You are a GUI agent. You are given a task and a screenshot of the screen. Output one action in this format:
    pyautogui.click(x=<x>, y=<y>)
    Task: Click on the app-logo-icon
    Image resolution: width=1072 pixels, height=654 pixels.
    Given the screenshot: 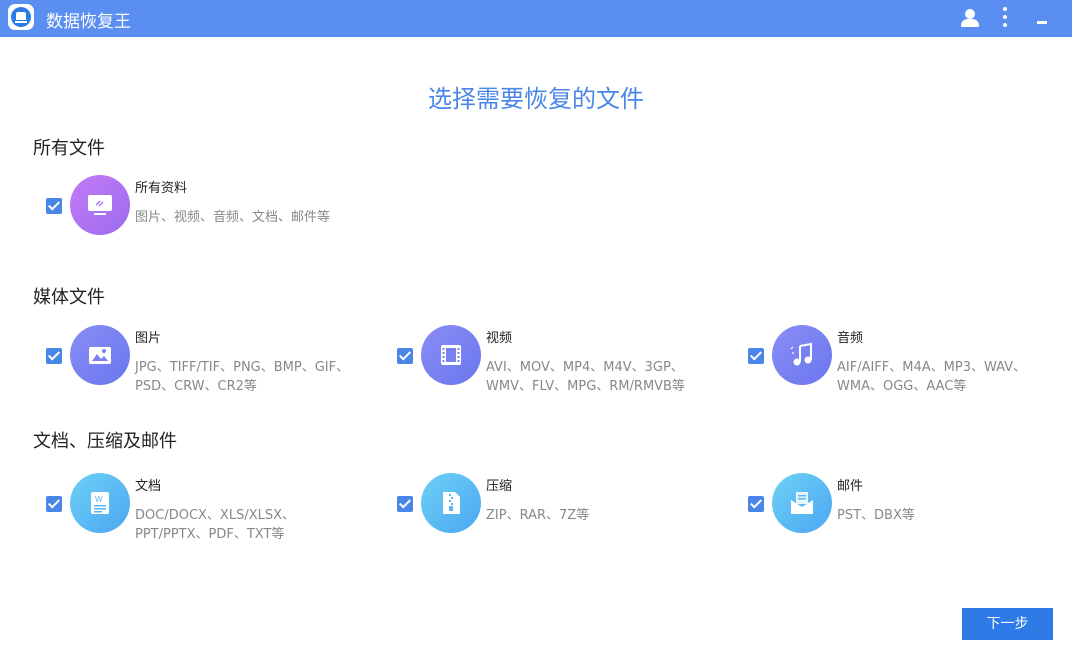 What is the action you would take?
    pyautogui.click(x=21, y=17)
    